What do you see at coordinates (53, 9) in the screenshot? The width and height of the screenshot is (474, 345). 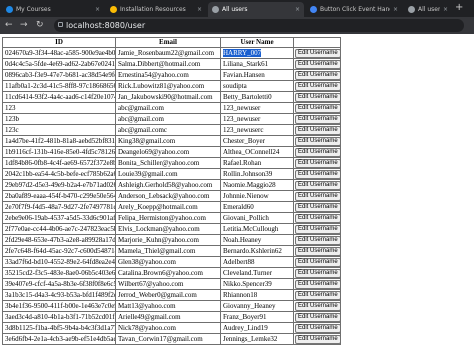 I see `tab-my-courses: My Courses ×` at bounding box center [53, 9].